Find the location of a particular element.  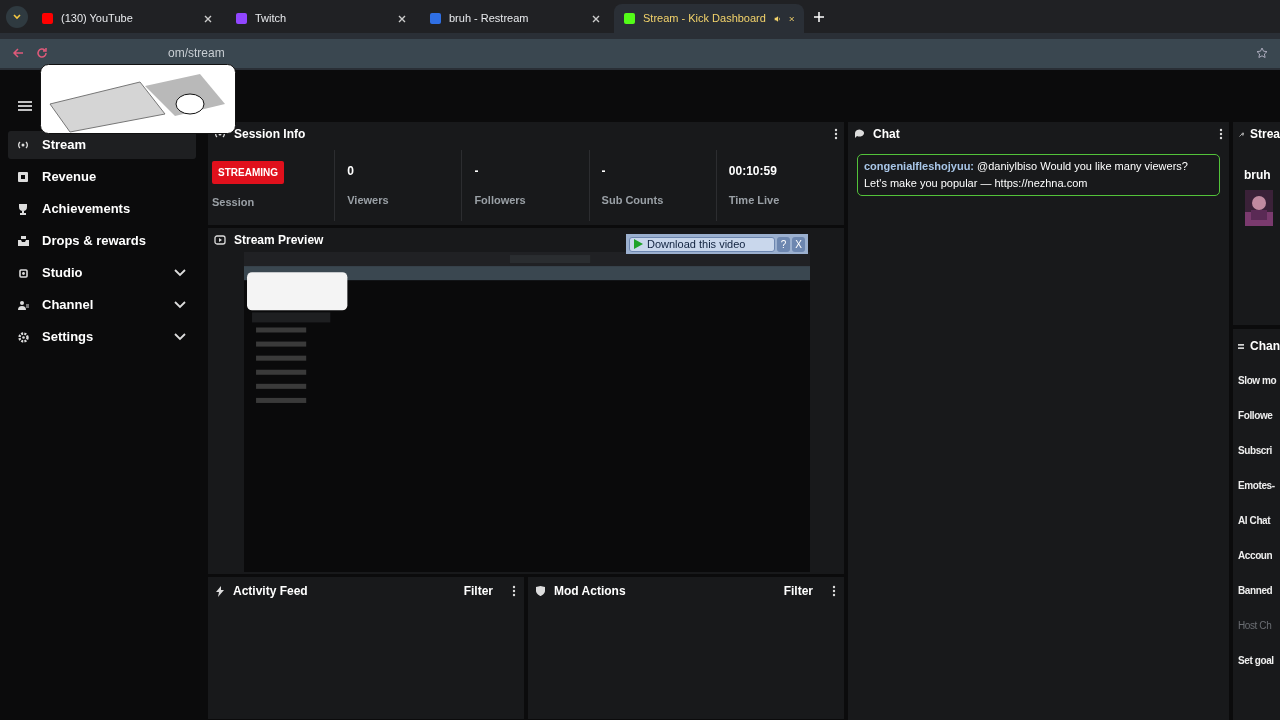

sidebar-item: Studio is located at coordinates (102, 273).